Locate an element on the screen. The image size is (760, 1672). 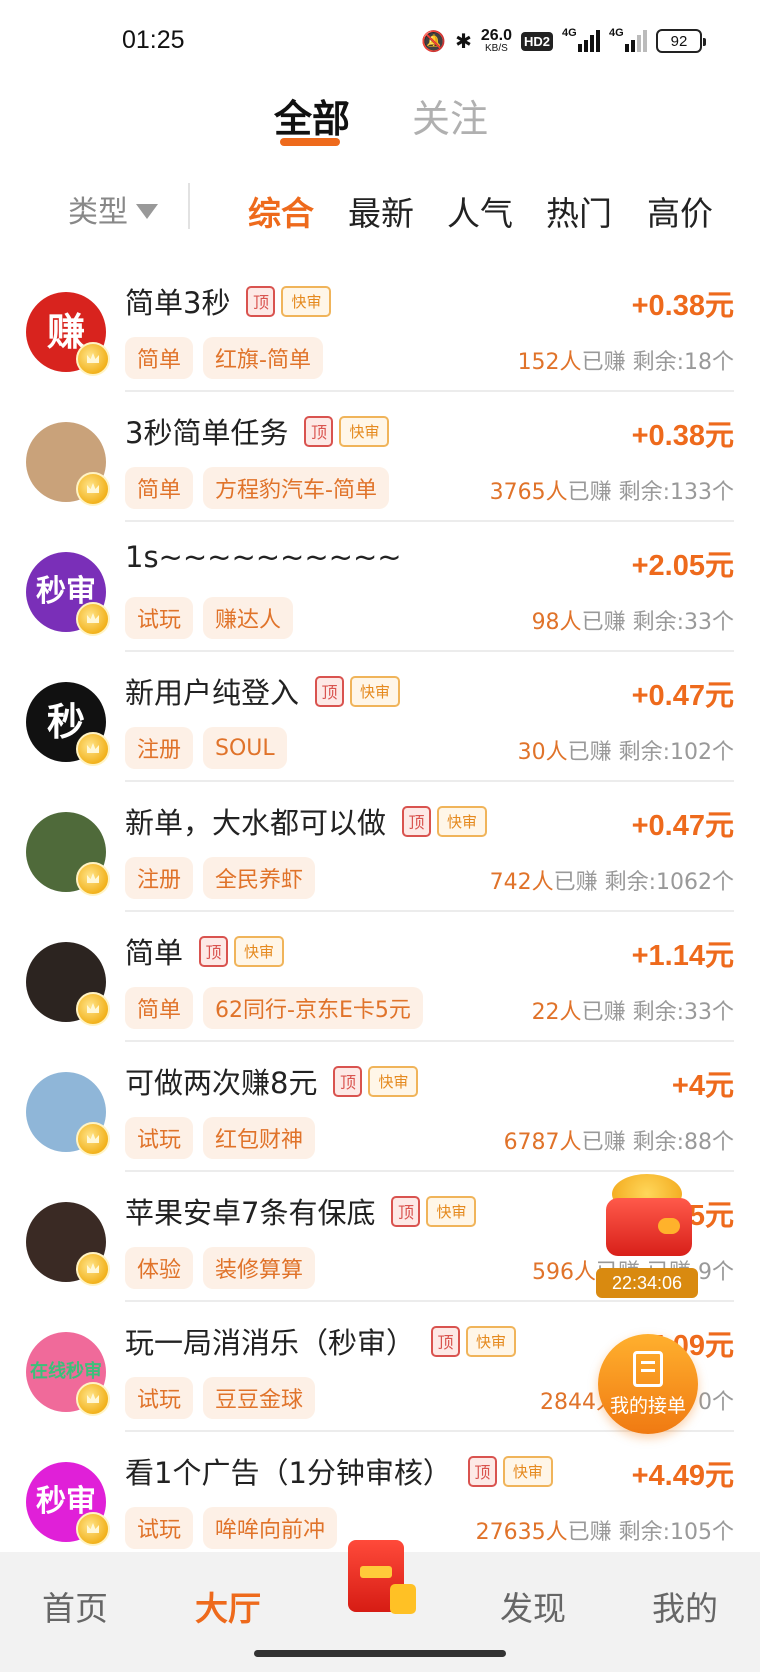
avatar: 赚 is located at coordinates (68, 334).